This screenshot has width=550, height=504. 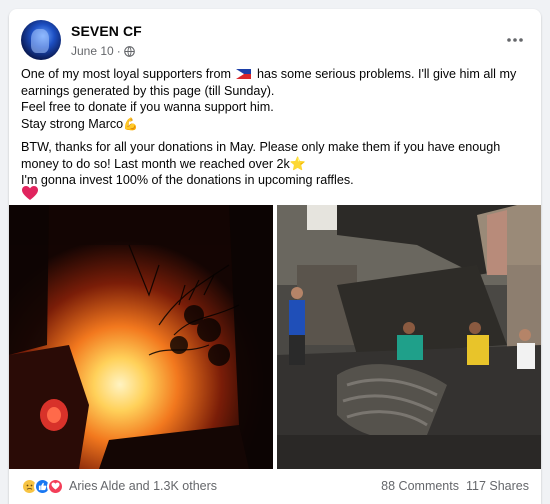 I want to click on engagement-counts: 88 Comments 117 Shares, so click(x=455, y=486).